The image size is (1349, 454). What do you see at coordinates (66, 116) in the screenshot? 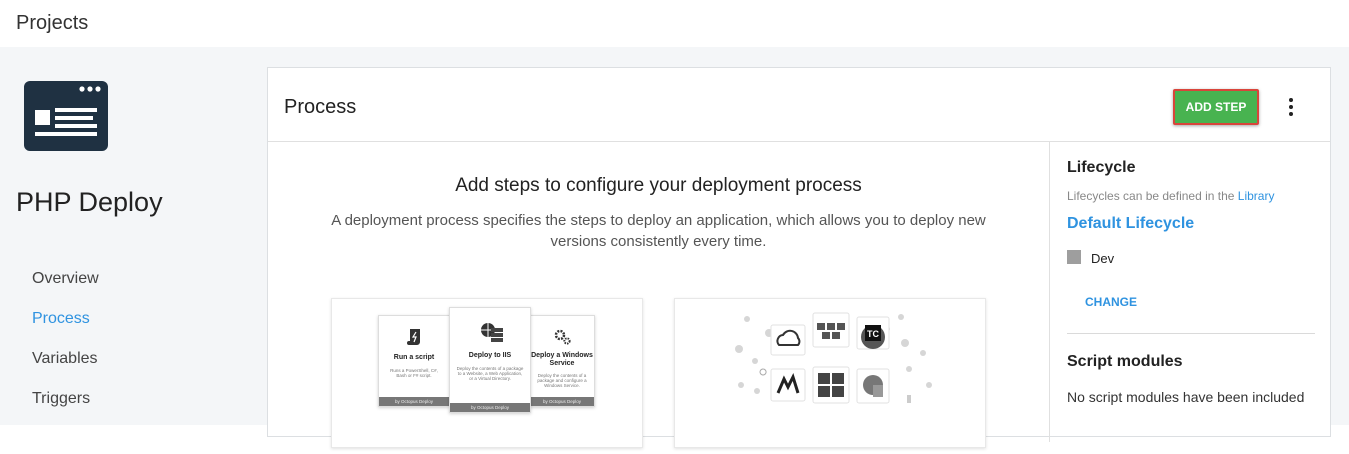
I see `project-logo-icon` at bounding box center [66, 116].